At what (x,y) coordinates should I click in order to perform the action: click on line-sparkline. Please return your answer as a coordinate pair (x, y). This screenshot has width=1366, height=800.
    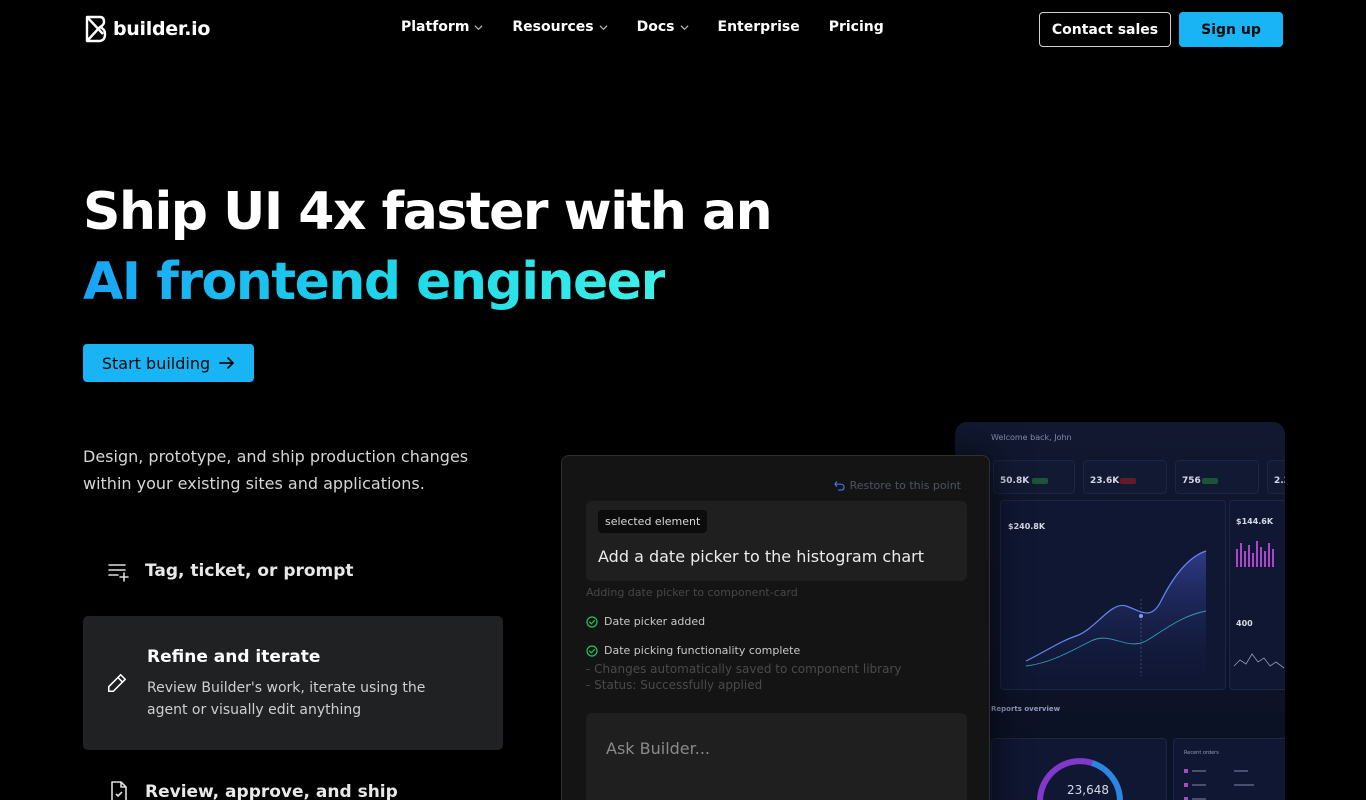
    Looking at the image, I should click on (1259, 661).